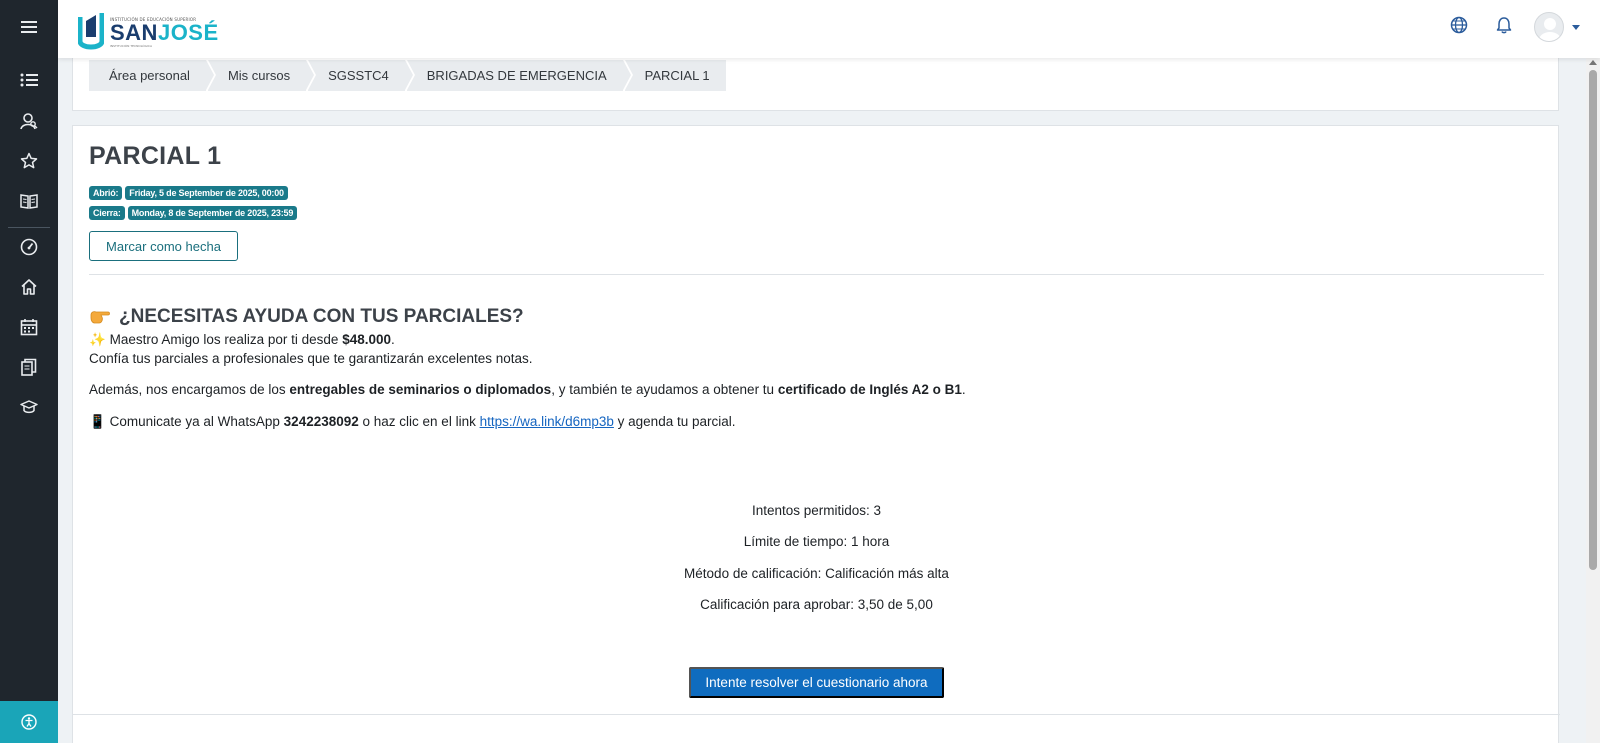  I want to click on opened-date-badge: Friday, 5 de September de 2025, 00:00, so click(206, 193).